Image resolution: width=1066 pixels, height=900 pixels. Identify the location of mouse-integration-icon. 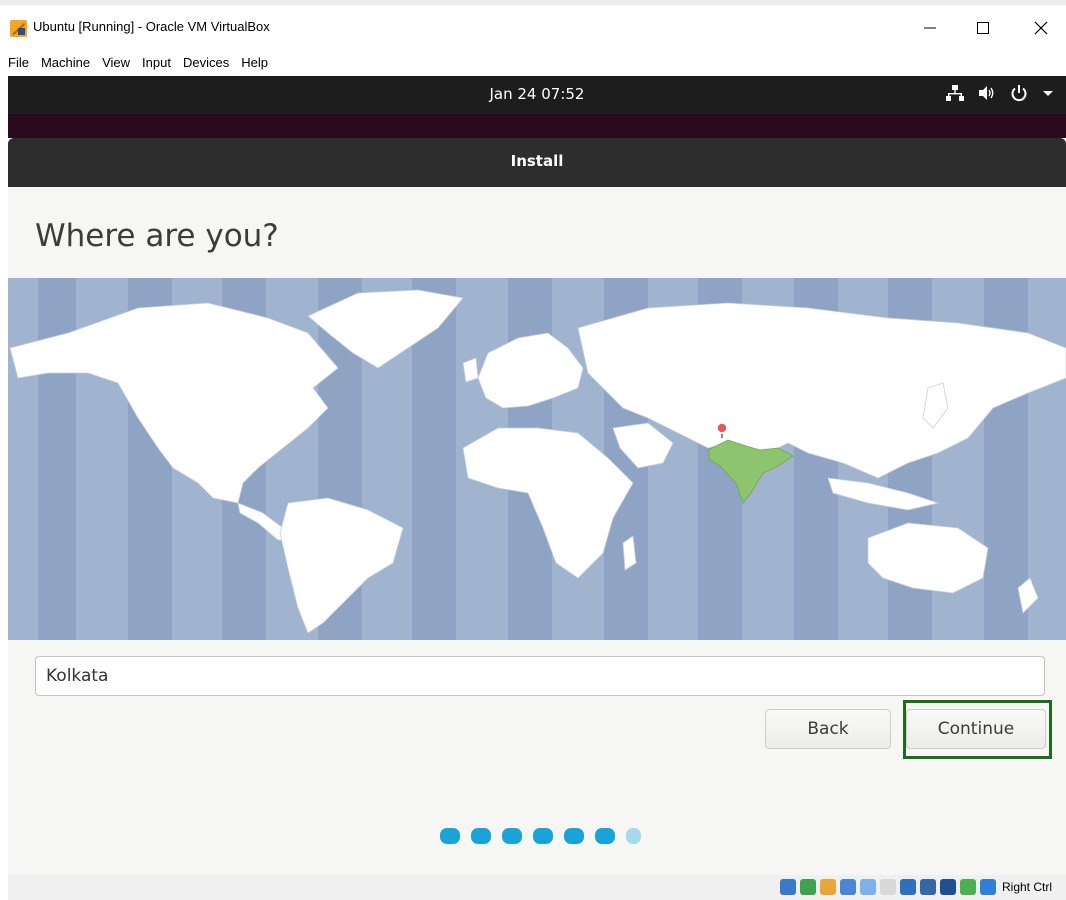
(968, 887).